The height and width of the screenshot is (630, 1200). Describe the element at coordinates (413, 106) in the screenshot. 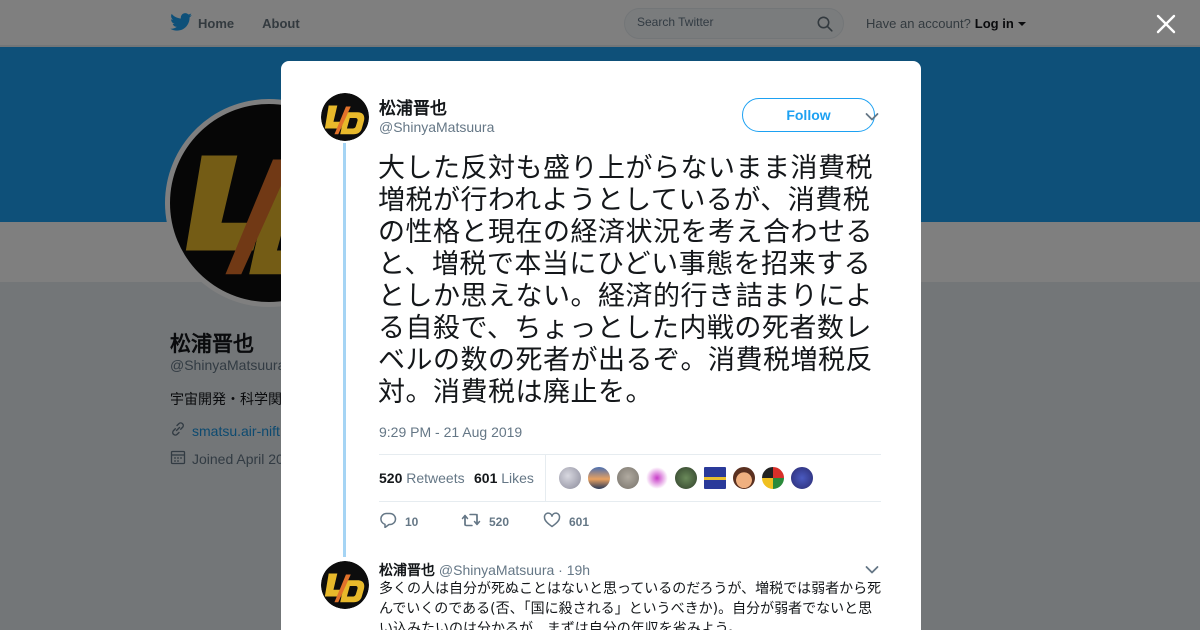

I see `tweet-author-name: 松浦晋也` at that location.